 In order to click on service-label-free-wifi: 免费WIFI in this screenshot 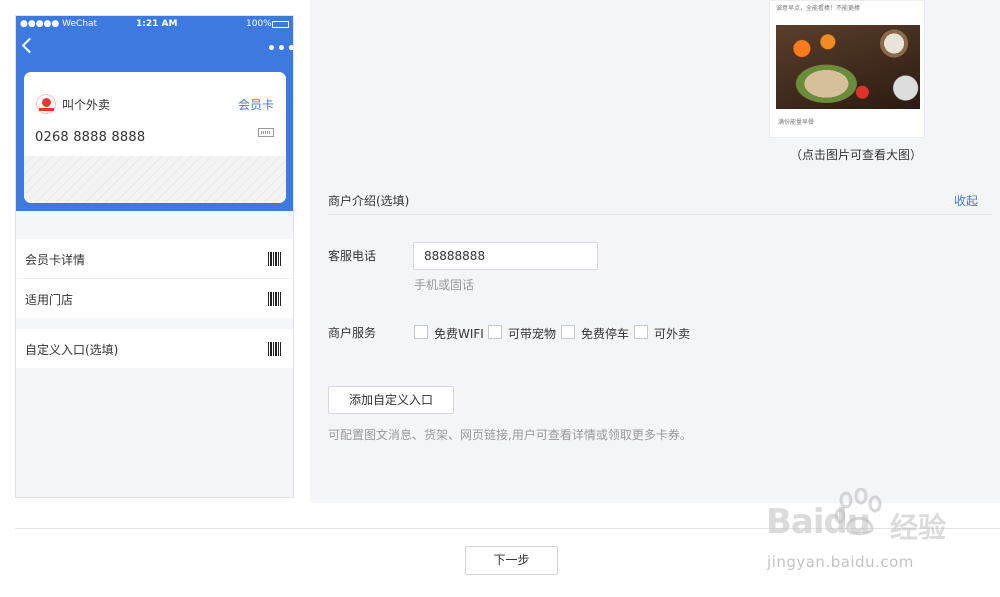, I will do `click(459, 334)`.